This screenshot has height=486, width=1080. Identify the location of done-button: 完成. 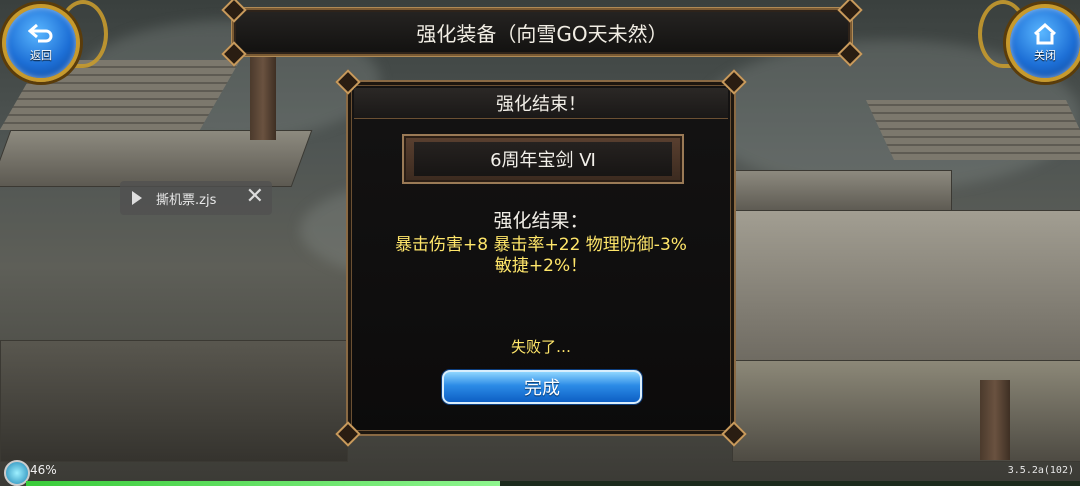
(542, 387).